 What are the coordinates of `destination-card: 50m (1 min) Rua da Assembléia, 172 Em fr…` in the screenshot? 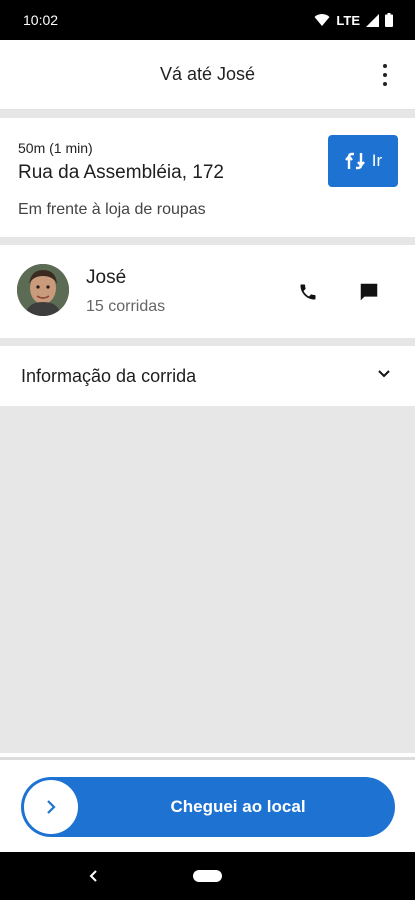 It's located at (207, 177).